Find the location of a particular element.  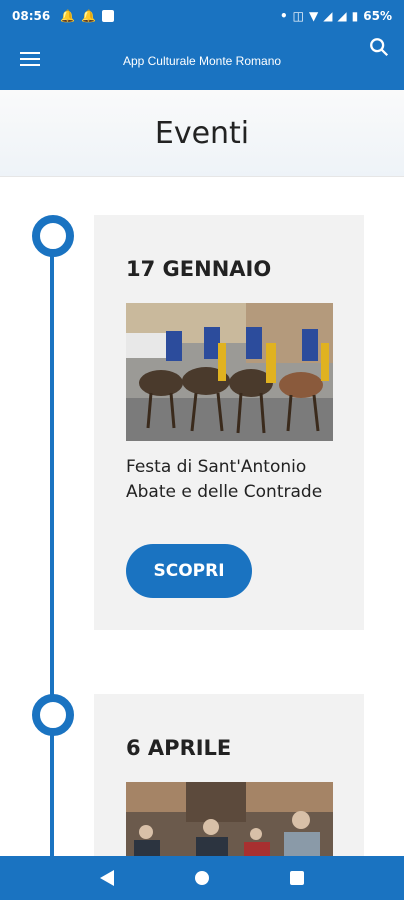

system-nav-bar is located at coordinates (202, 878).